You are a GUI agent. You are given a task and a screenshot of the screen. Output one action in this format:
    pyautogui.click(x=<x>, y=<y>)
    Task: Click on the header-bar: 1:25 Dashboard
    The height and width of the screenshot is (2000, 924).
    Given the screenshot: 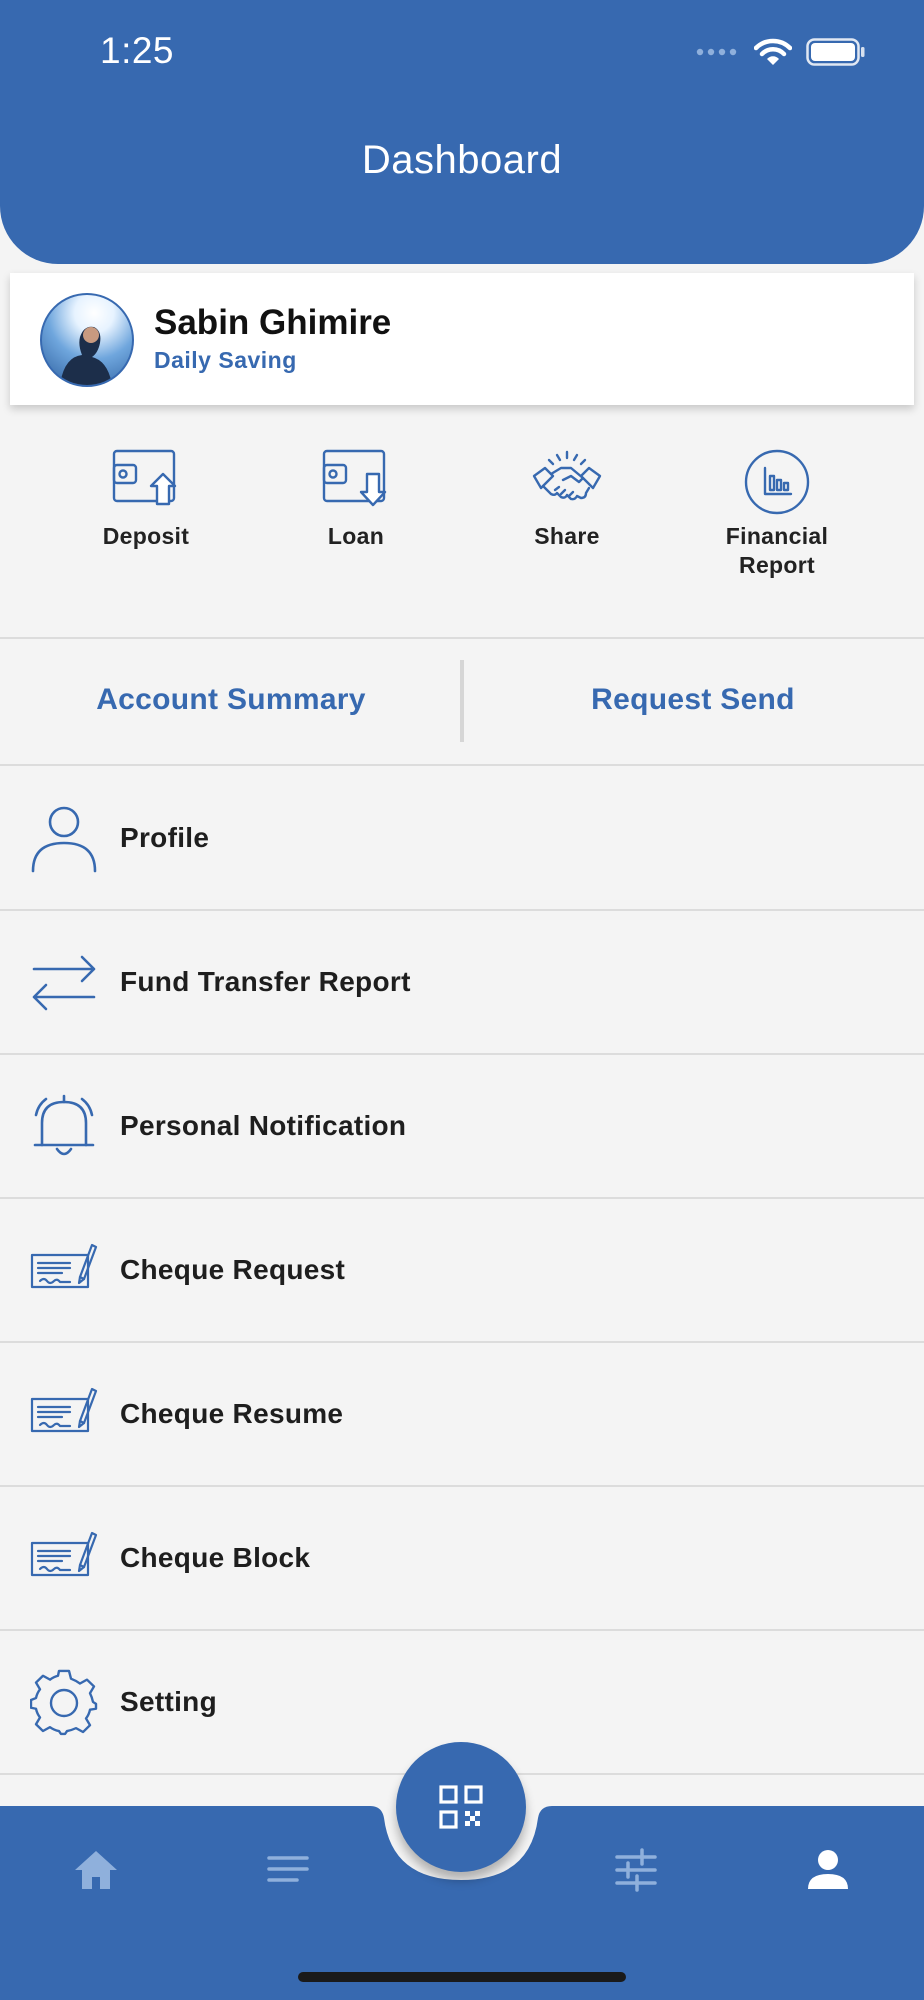 What is the action you would take?
    pyautogui.click(x=462, y=132)
    